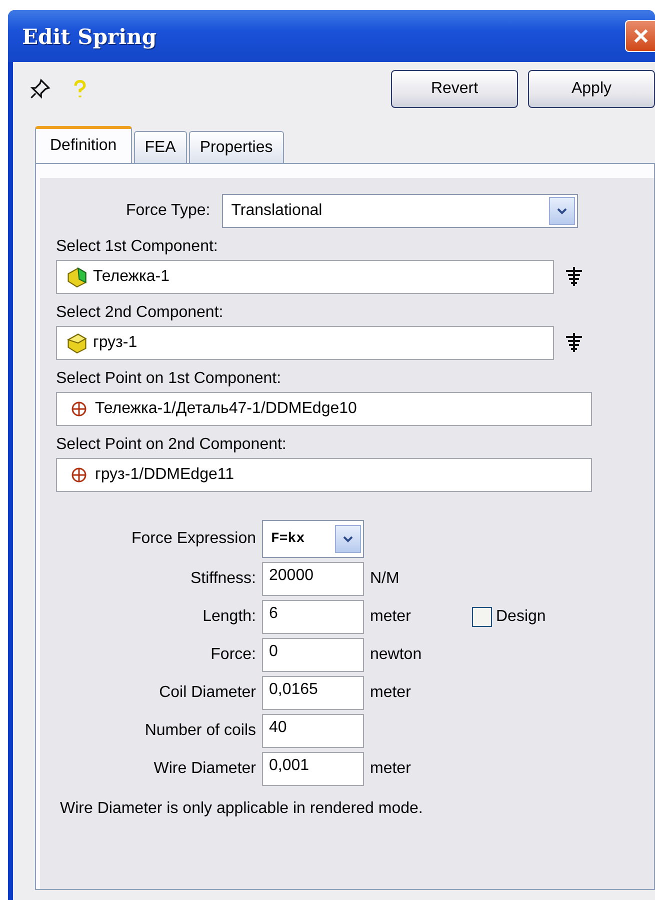 This screenshot has height=900, width=655. What do you see at coordinates (305, 343) in the screenshot?
I see `selection-field: груз-1` at bounding box center [305, 343].